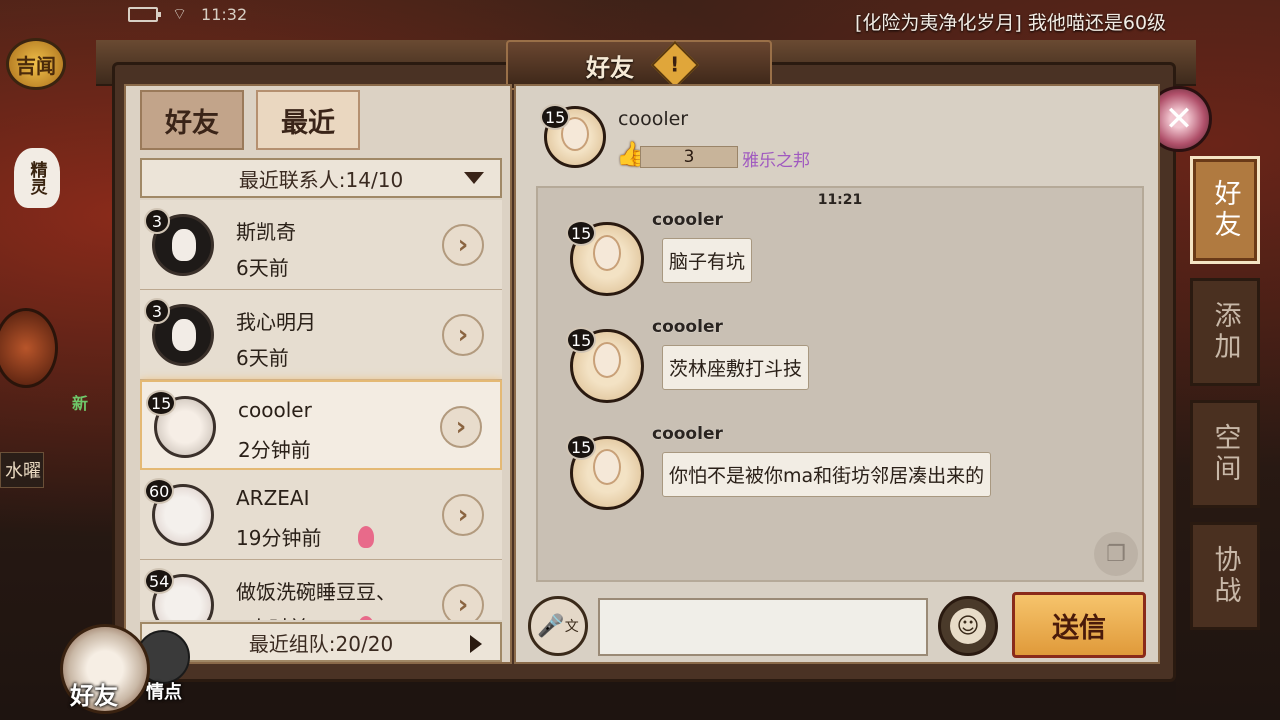  I want to click on clock: 11:32, so click(224, 14).